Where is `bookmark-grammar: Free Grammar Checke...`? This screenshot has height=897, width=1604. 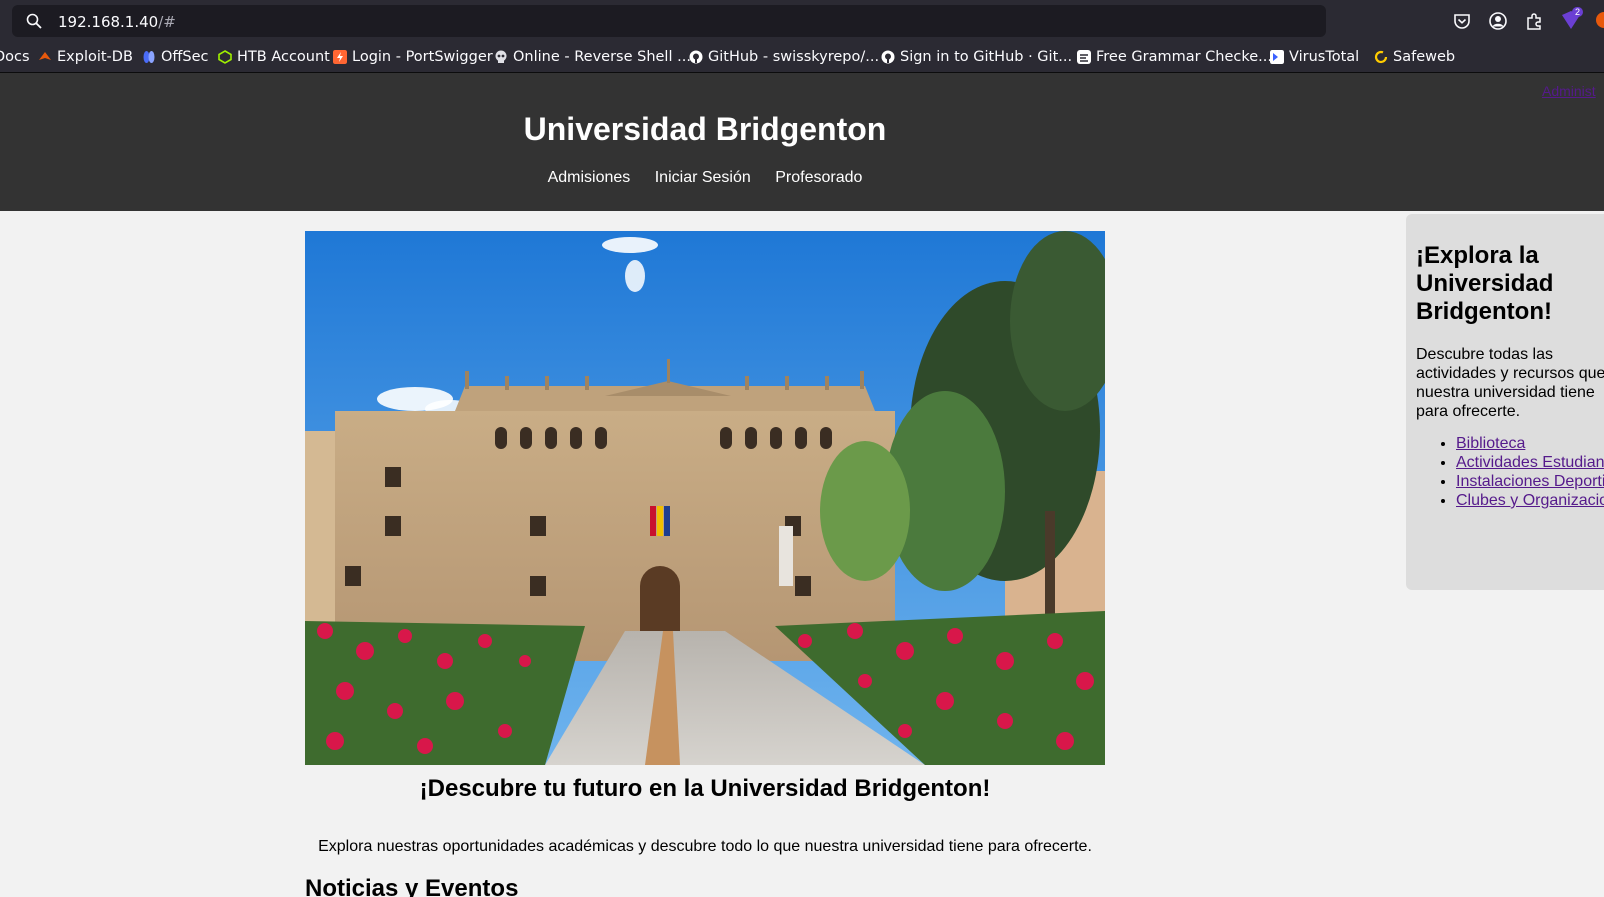
bookmark-grammar: Free Grammar Checke... is located at coordinates (1174, 57).